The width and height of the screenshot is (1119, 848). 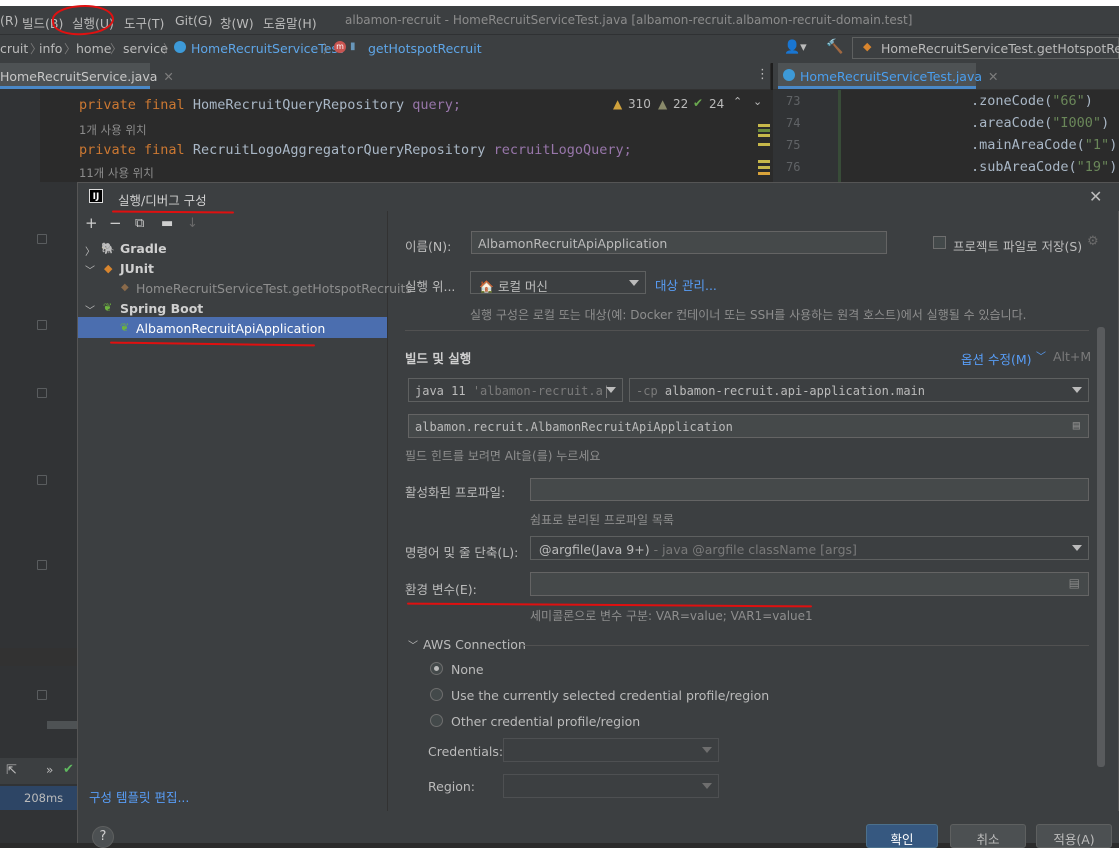 What do you see at coordinates (230, 328) in the screenshot?
I see `tree-item-api-application: AlbamonRecruitApiApplication` at bounding box center [230, 328].